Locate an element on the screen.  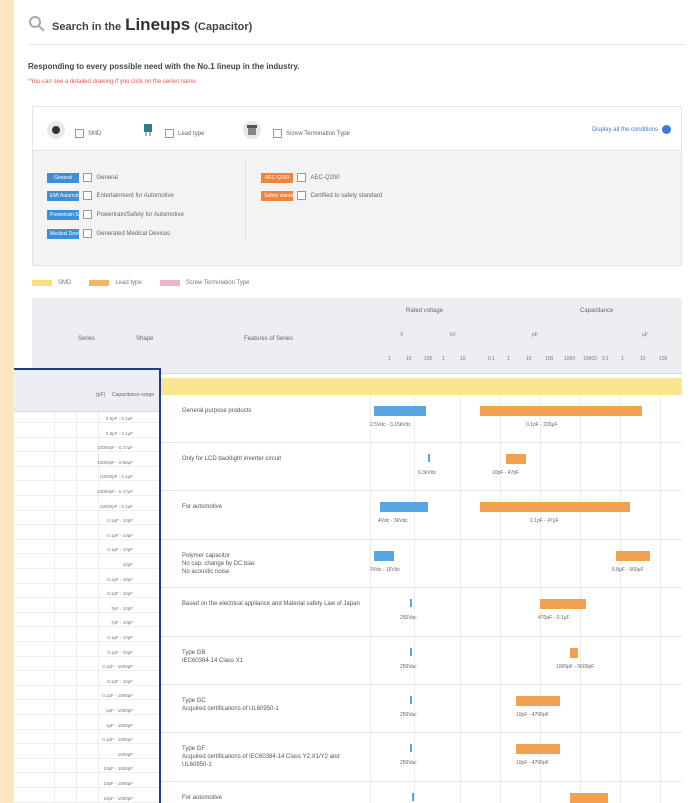
filter-category-aec: AEC-Q200 AEC-Q200 is located at coordinates (300, 178).